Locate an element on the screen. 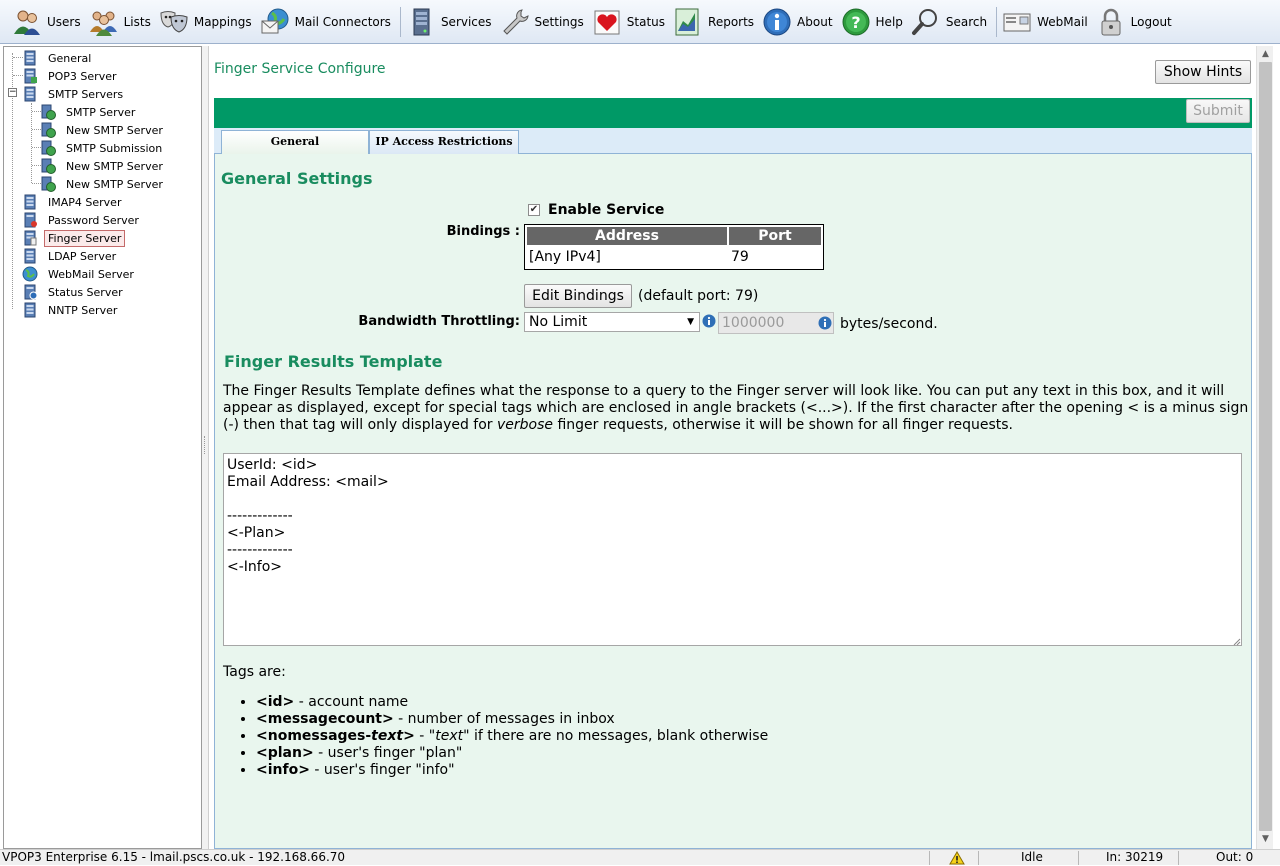 This screenshot has width=1280, height=866. globe-icon is located at coordinates (30, 274).